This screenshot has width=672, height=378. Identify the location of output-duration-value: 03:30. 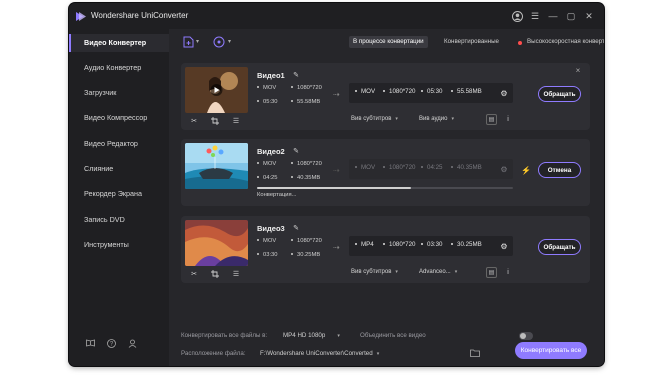
(435, 244).